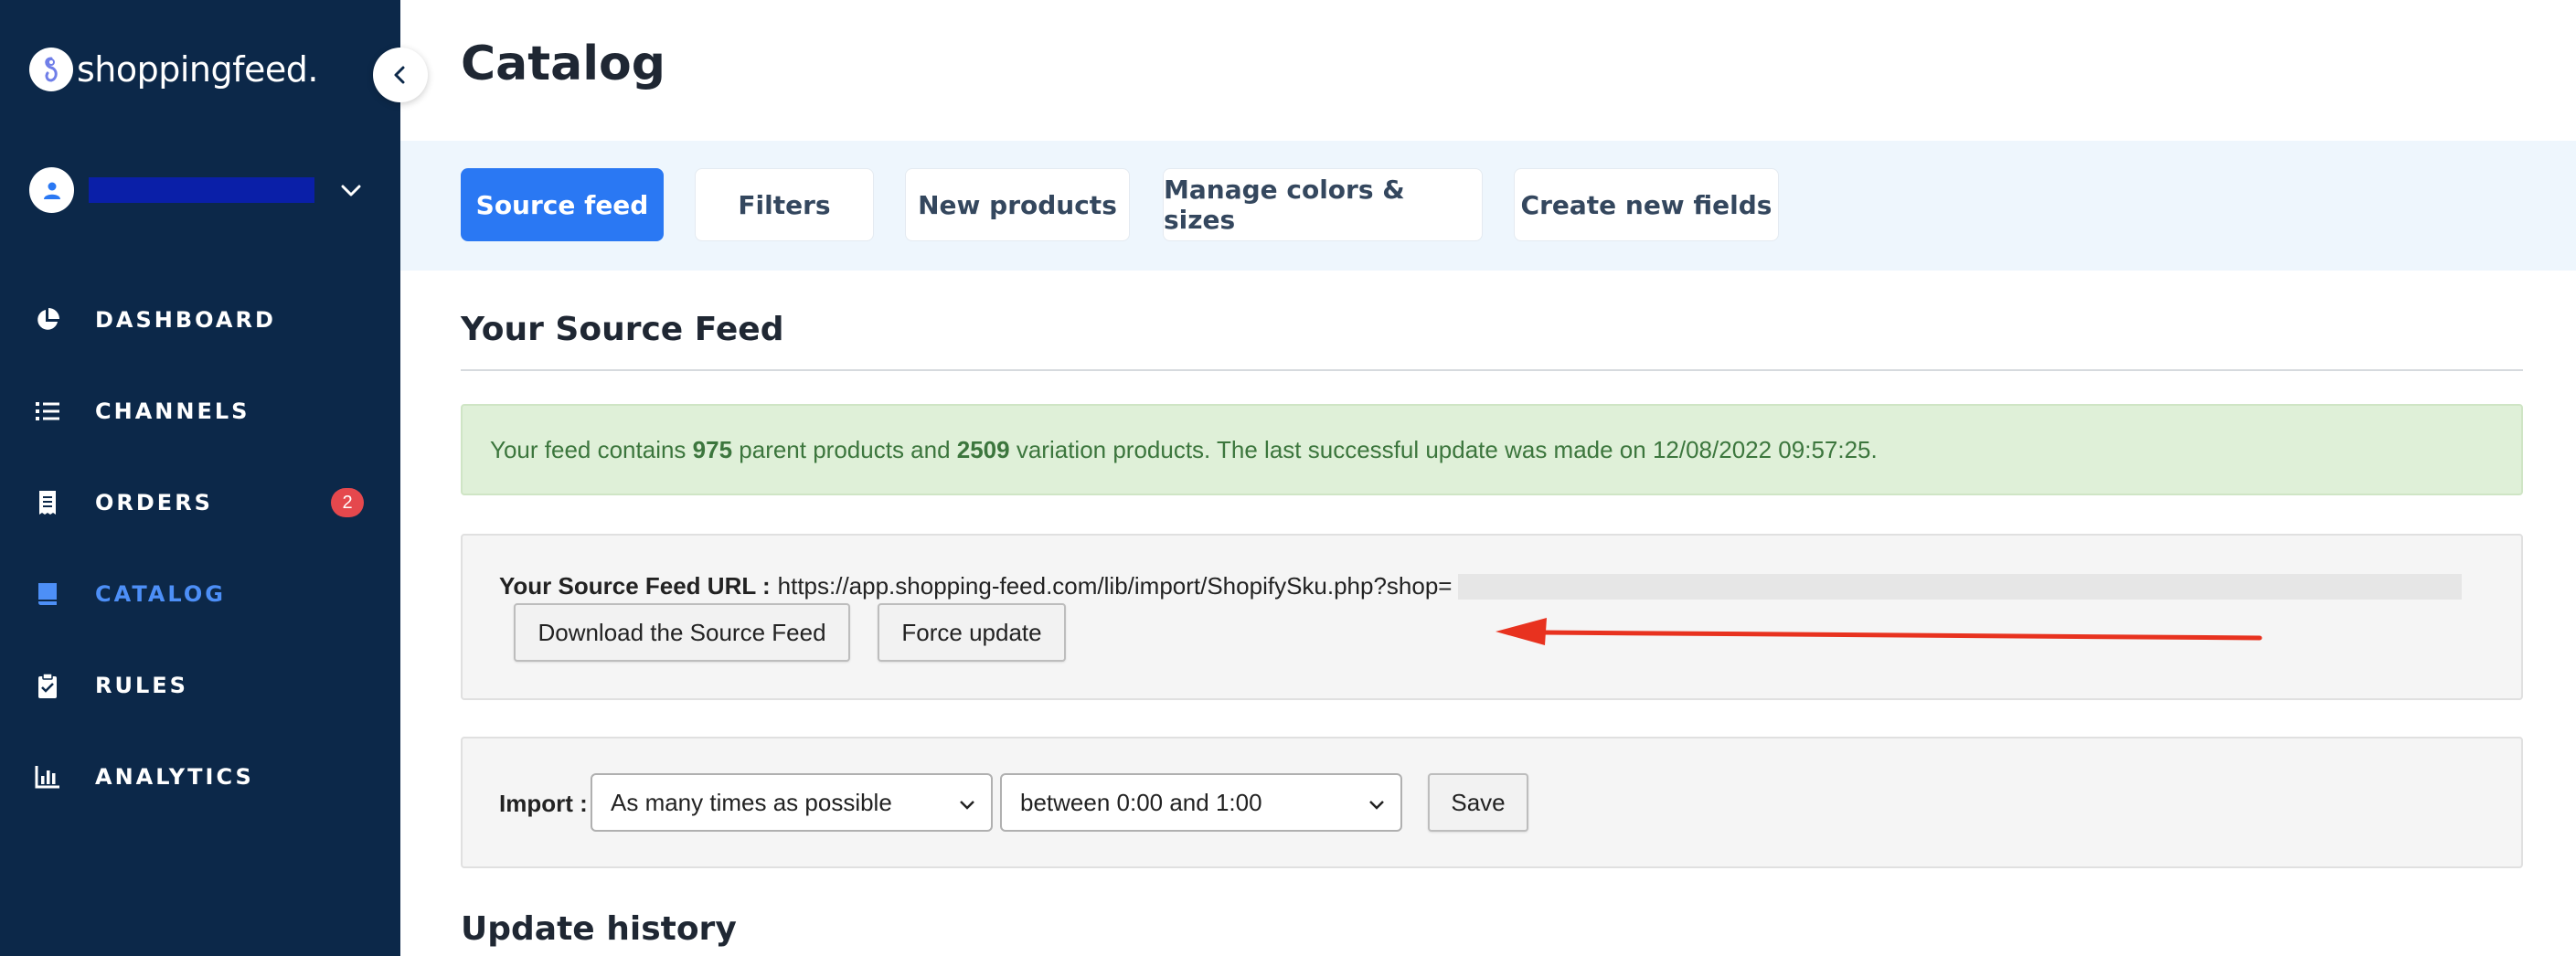  What do you see at coordinates (563, 64) in the screenshot?
I see `page-title: Catalog` at bounding box center [563, 64].